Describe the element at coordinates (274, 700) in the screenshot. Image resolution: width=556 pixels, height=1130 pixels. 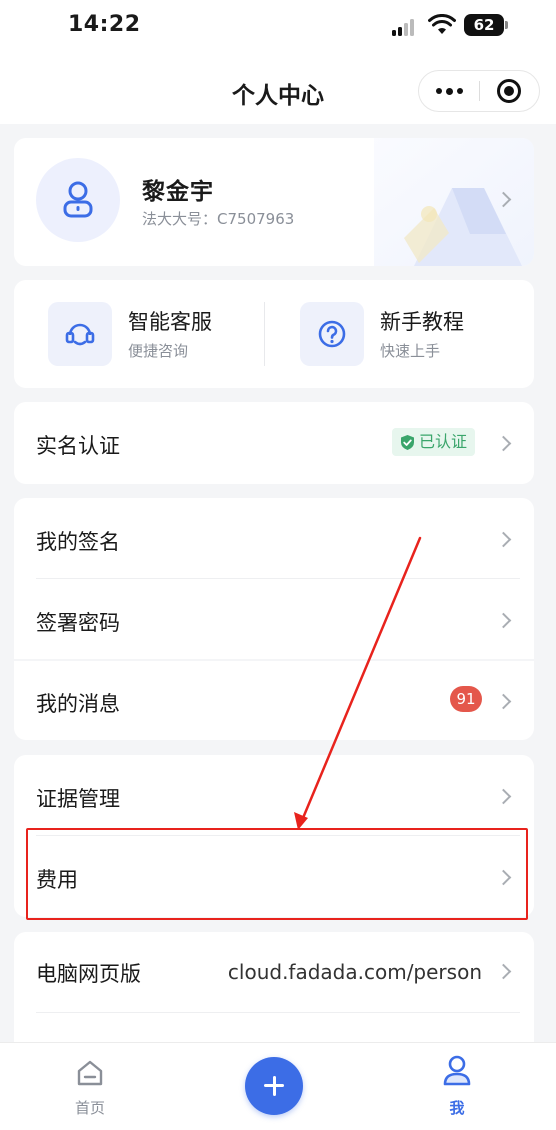
I see `menu-item-my-messages: 我的消息 91` at that location.